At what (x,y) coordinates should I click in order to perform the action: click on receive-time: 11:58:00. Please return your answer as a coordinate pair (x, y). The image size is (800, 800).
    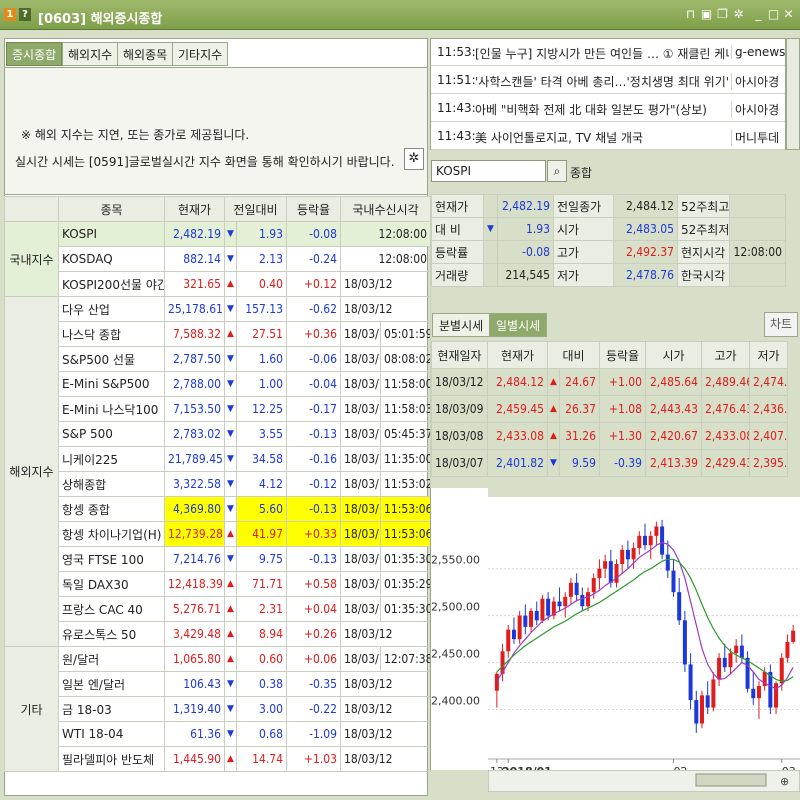
    Looking at the image, I should click on (406, 384).